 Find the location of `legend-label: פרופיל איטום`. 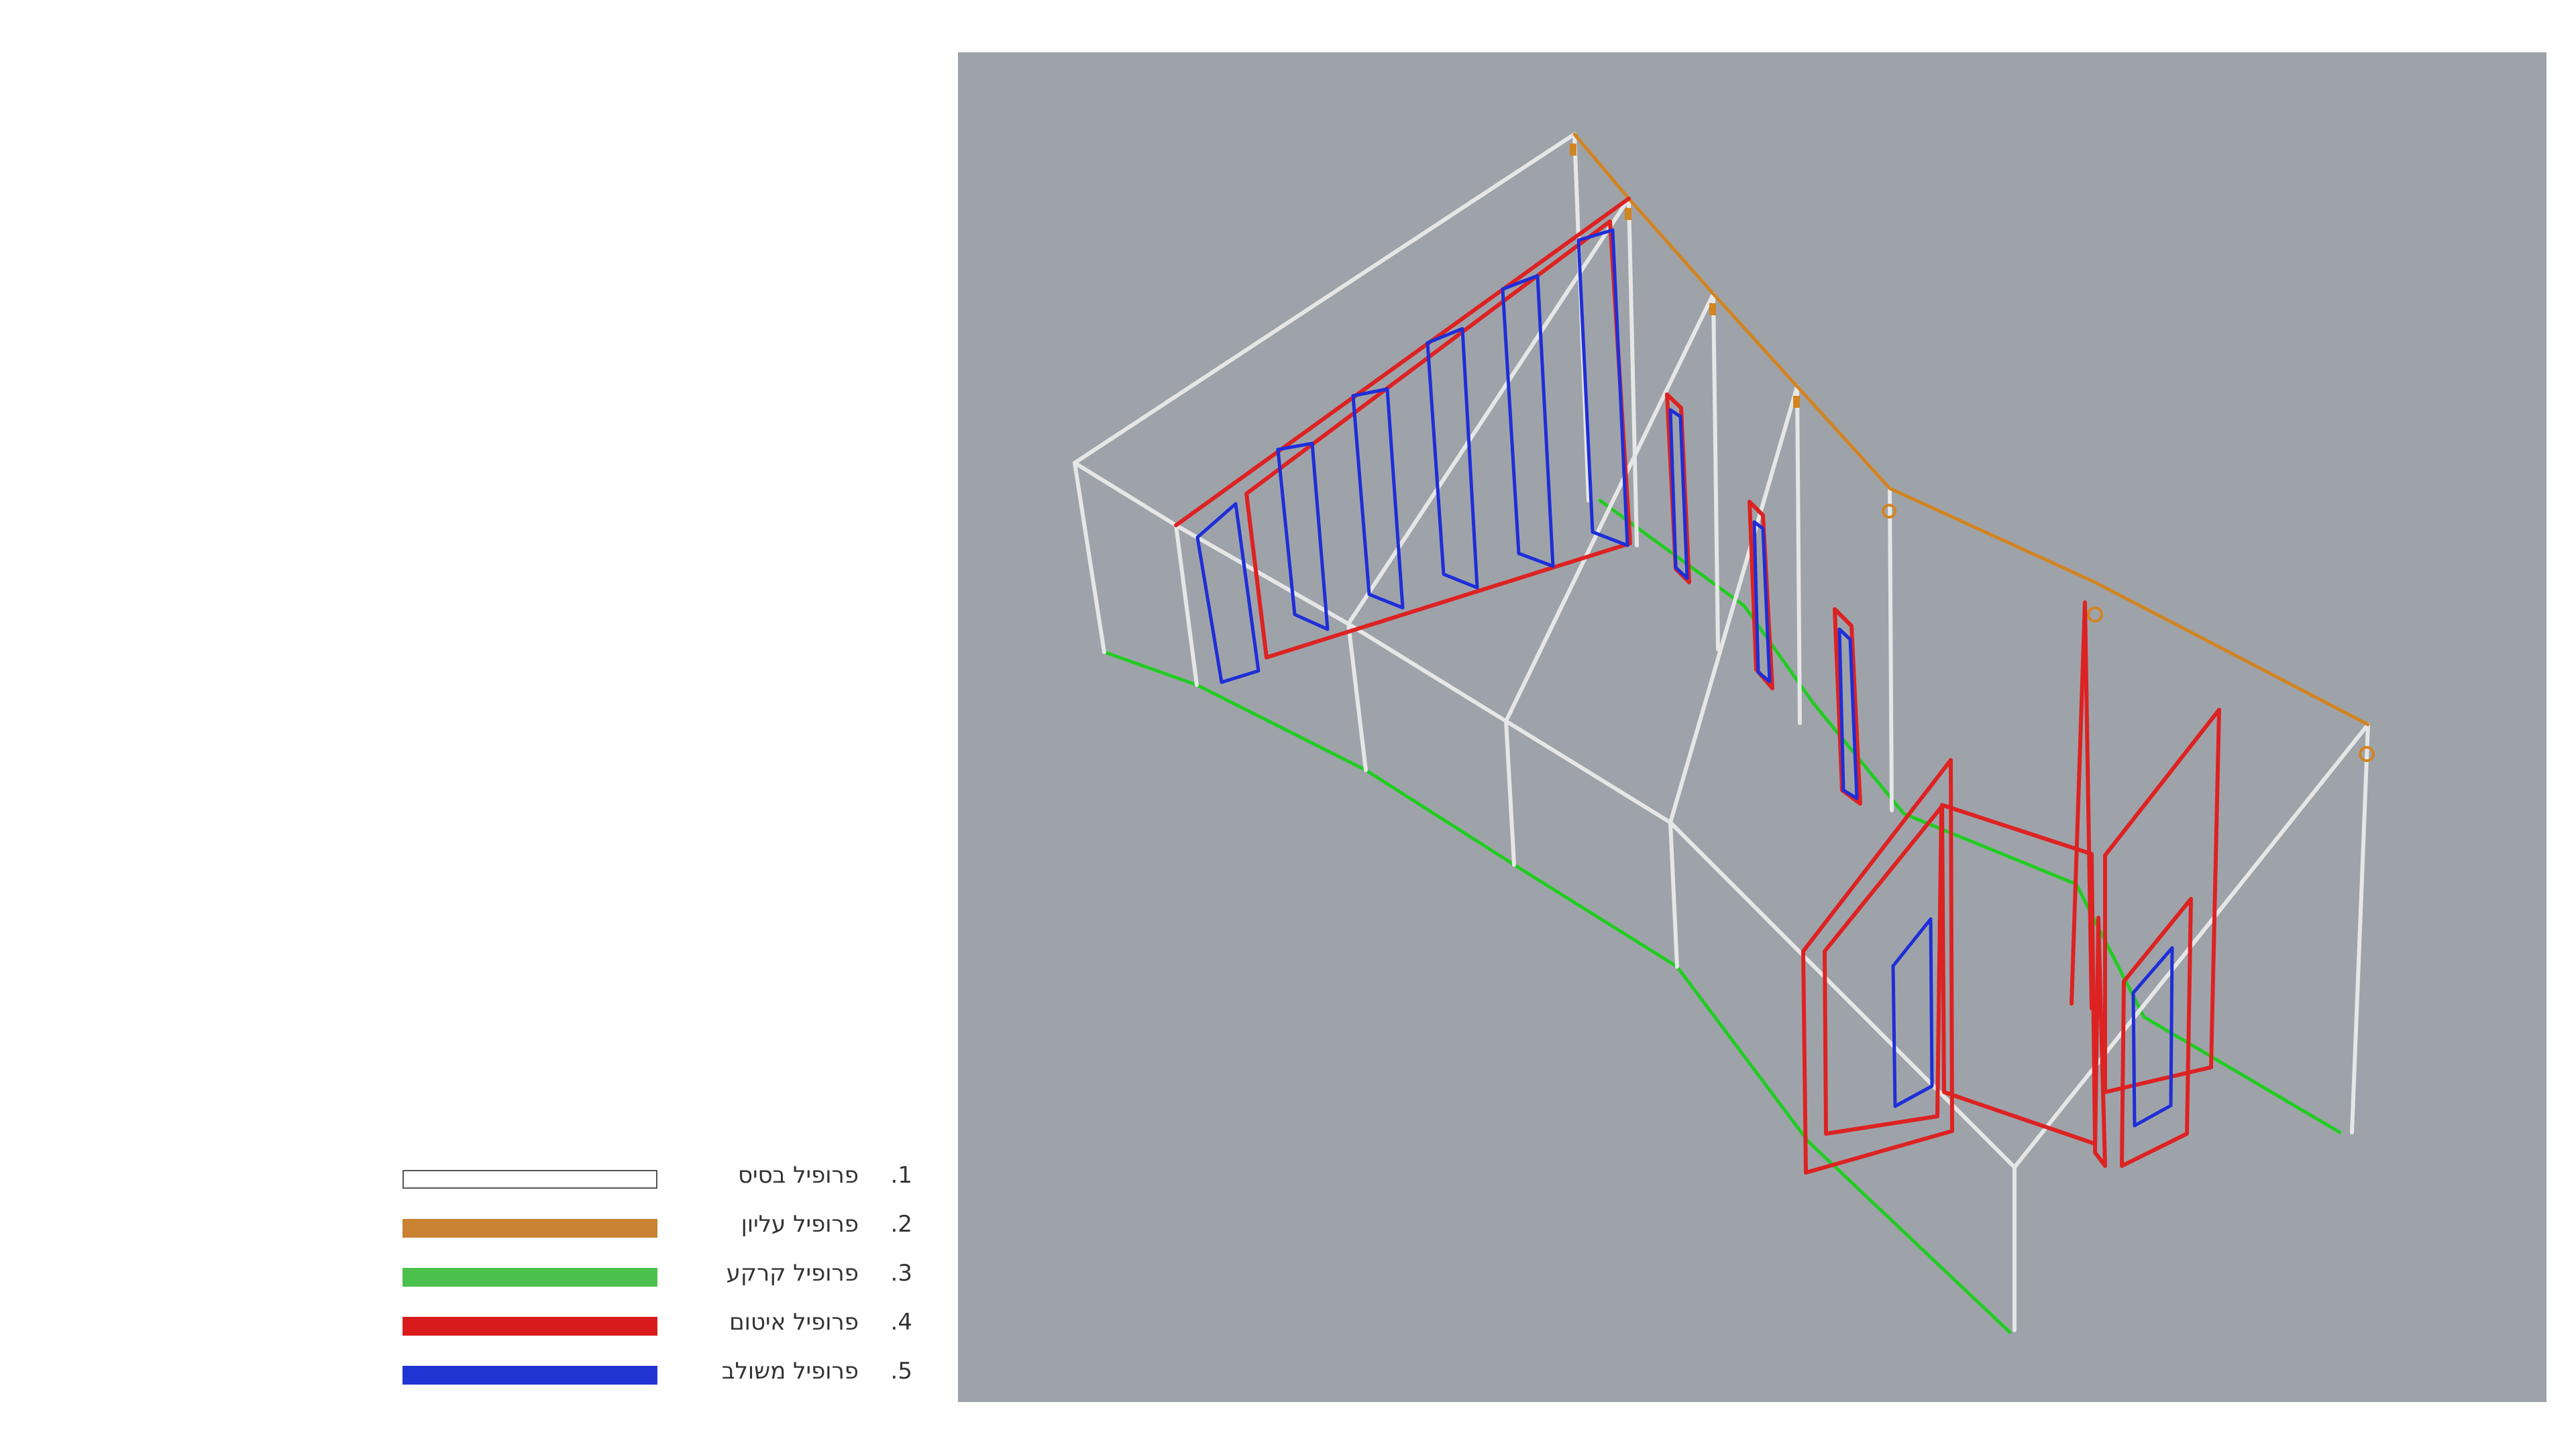

legend-label: פרופיל איטום is located at coordinates (794, 1322).